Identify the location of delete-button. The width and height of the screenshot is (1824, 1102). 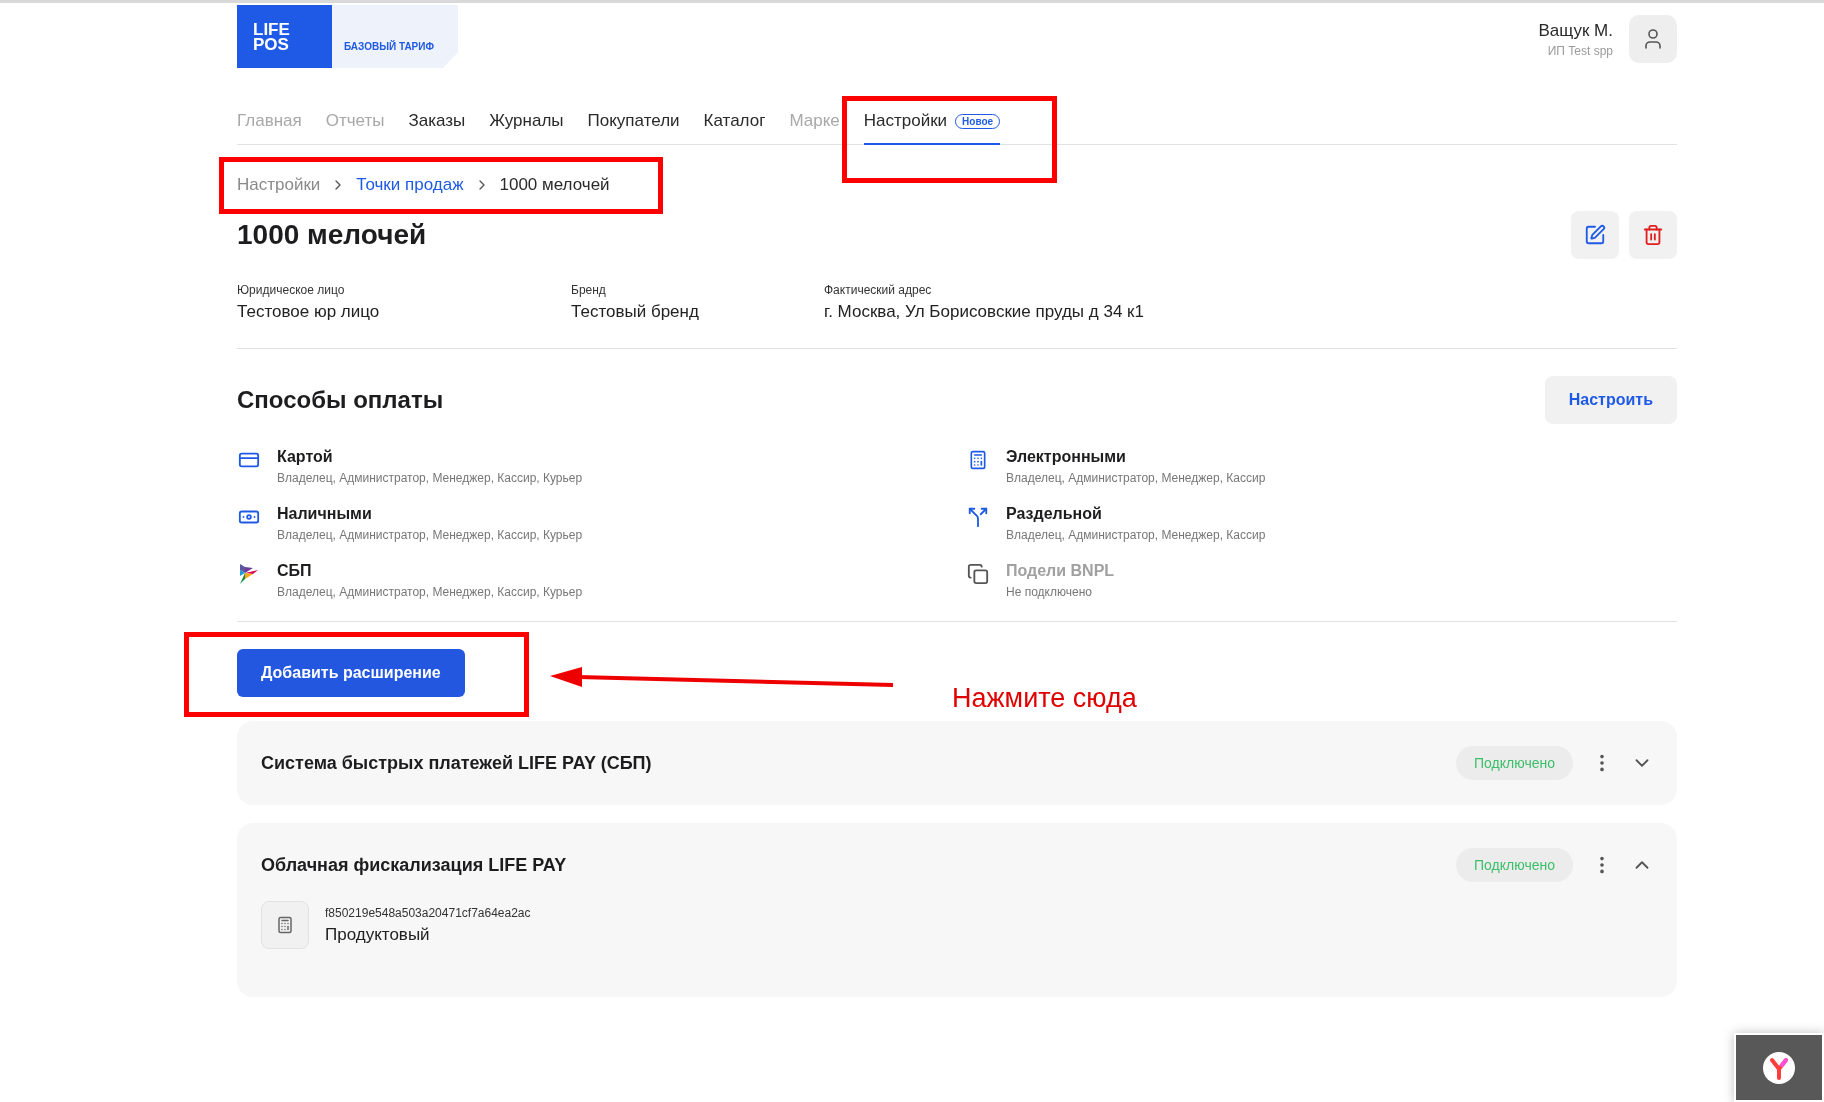
(1653, 235).